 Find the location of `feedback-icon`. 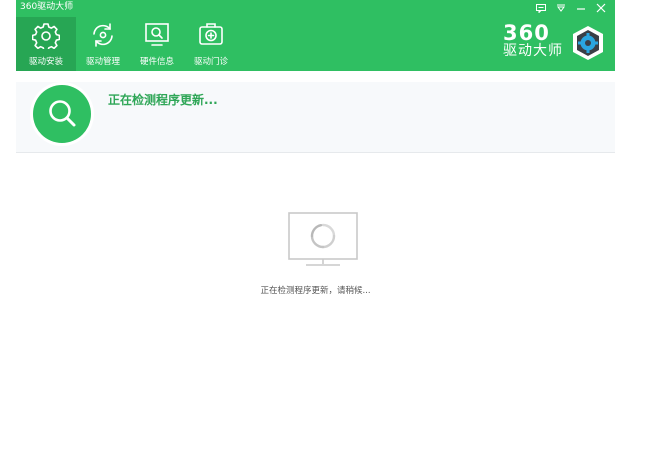

feedback-icon is located at coordinates (541, 8).